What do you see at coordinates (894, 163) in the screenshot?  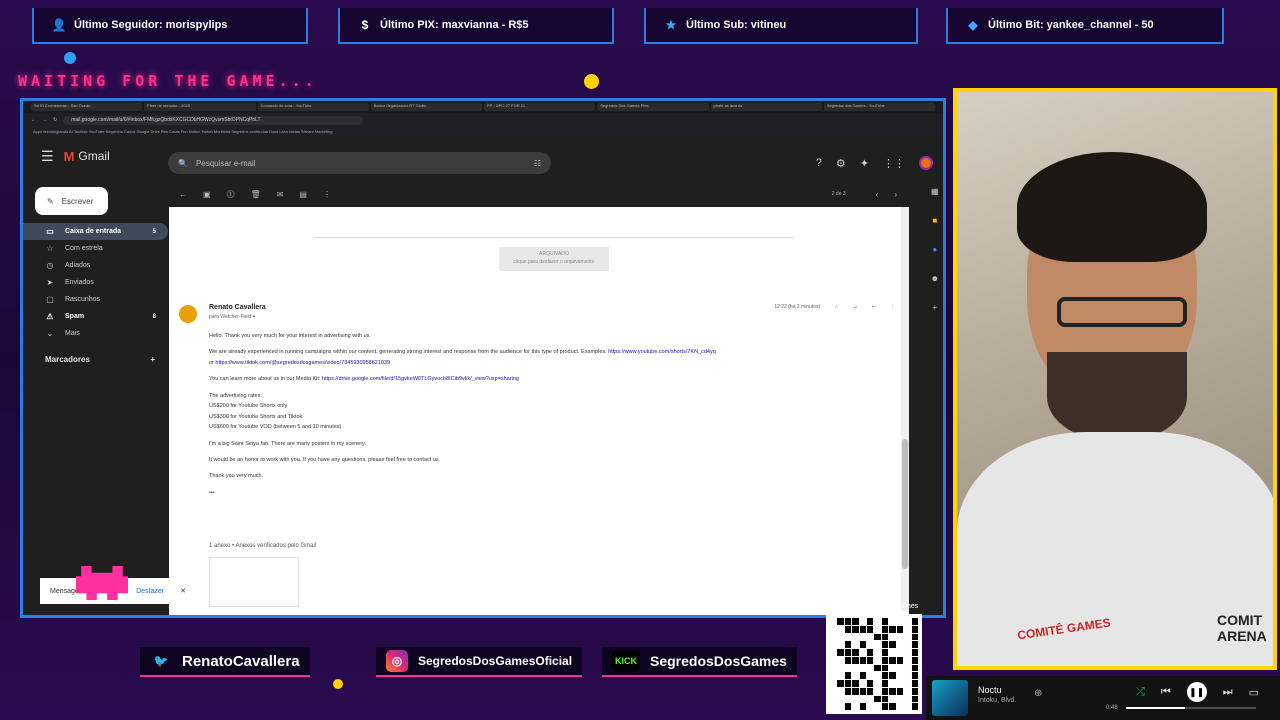 I see `apps-grid-icon: ⋮⋮` at bounding box center [894, 163].